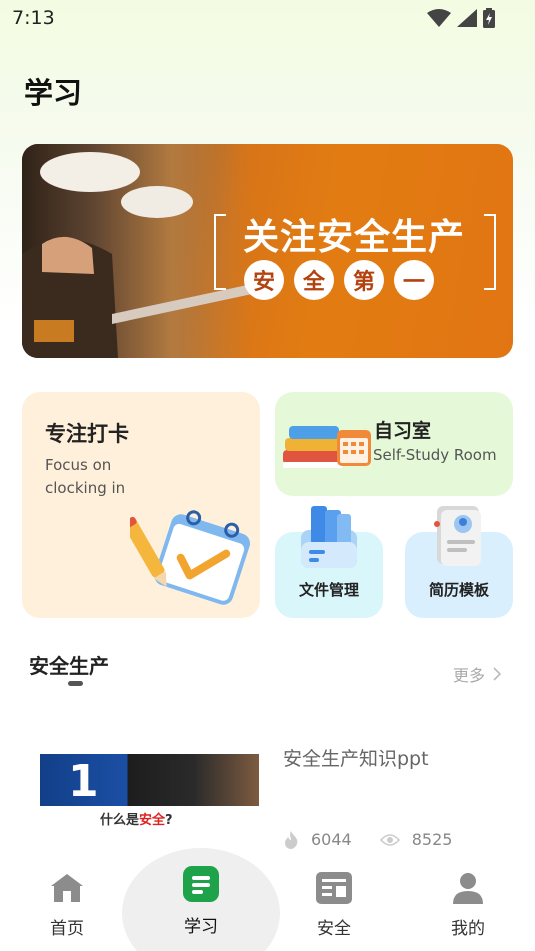 This screenshot has height=951, width=535. I want to click on calendar-pencil-icon, so click(190, 557).